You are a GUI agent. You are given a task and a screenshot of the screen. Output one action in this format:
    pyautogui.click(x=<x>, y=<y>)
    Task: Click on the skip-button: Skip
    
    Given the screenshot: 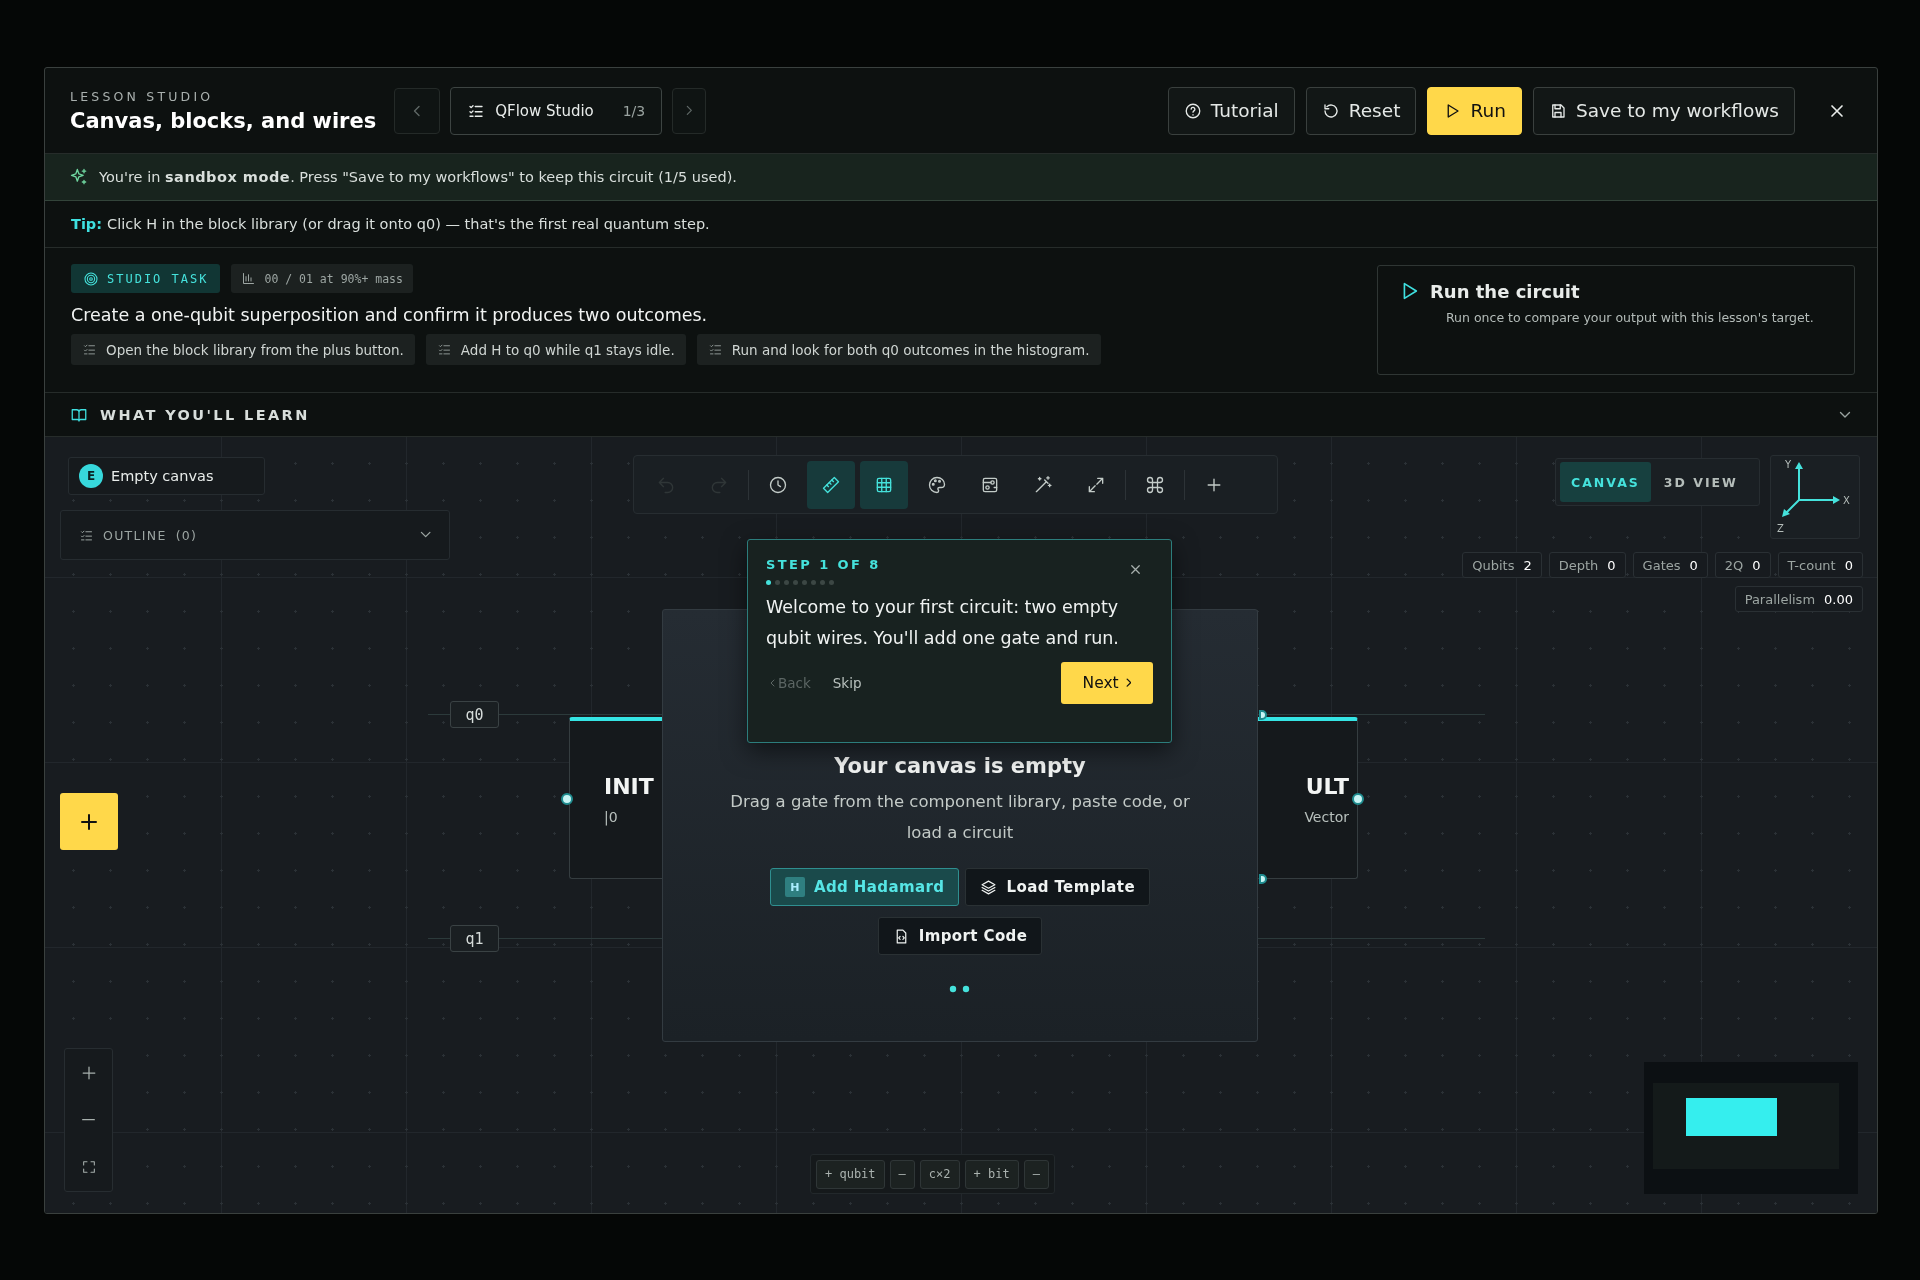 What is the action you would take?
    pyautogui.click(x=847, y=683)
    